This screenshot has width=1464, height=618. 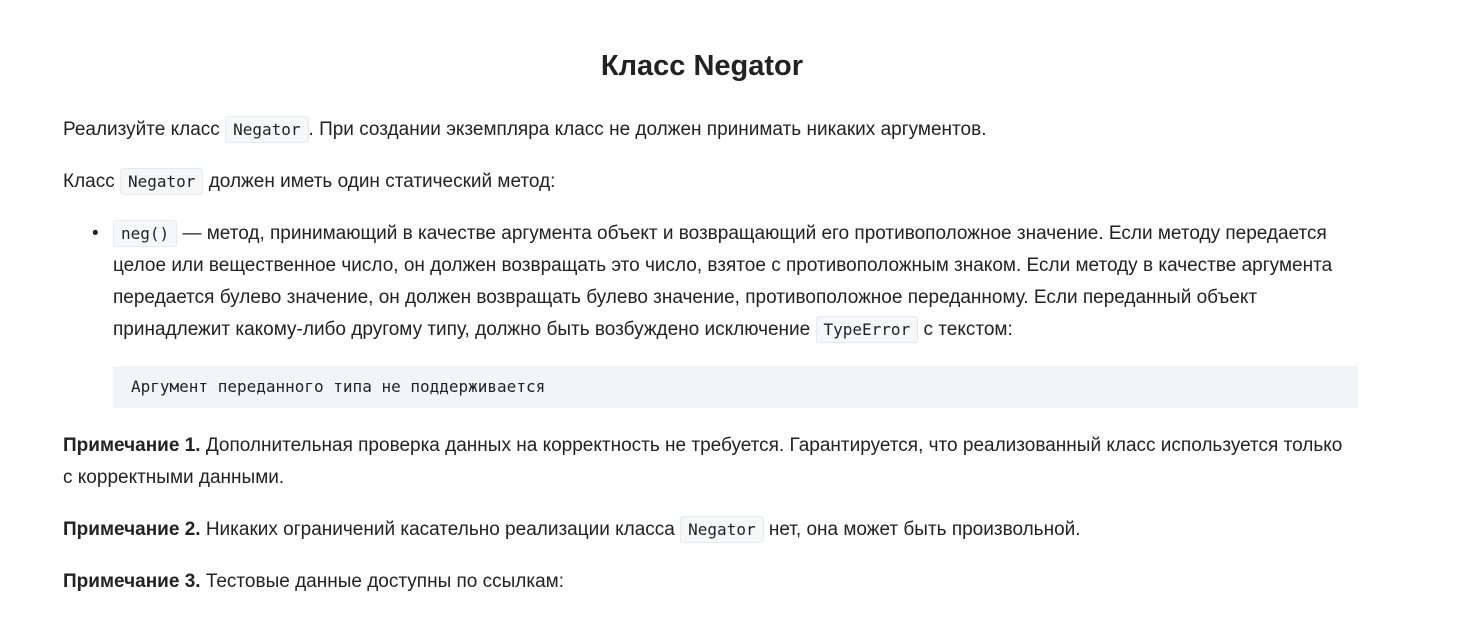 What do you see at coordinates (132, 529) in the screenshot?
I see `note-2-label: Примечание 2.` at bounding box center [132, 529].